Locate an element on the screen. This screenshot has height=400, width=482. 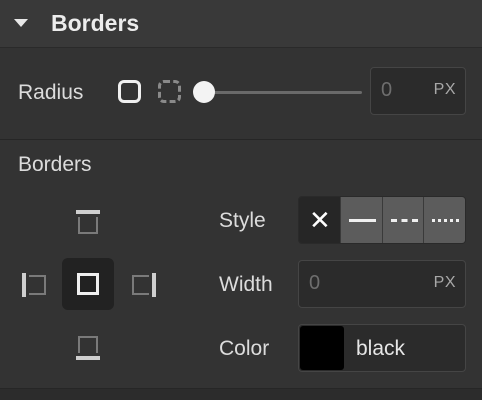
style-dotted-button is located at coordinates (444, 220).